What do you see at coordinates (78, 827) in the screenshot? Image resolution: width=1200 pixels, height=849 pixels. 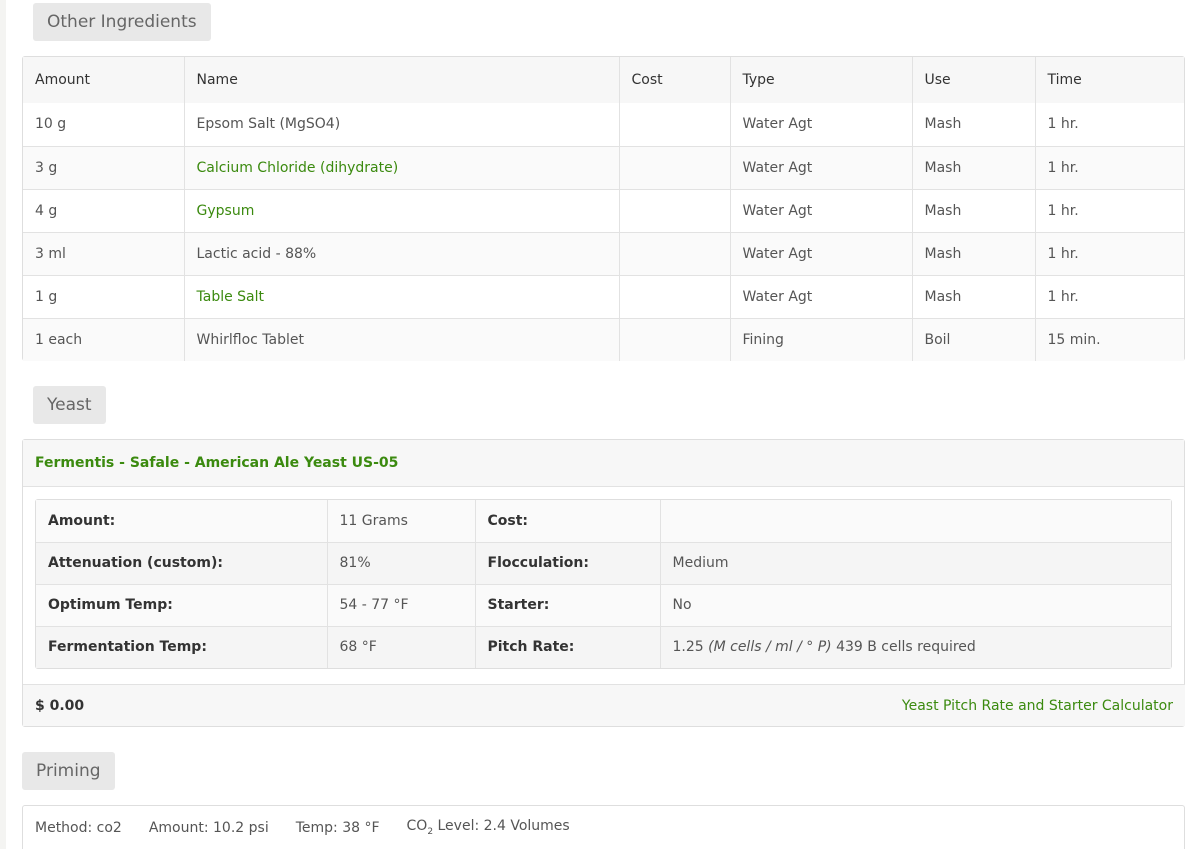 I see `priming-method: Method: co2` at bounding box center [78, 827].